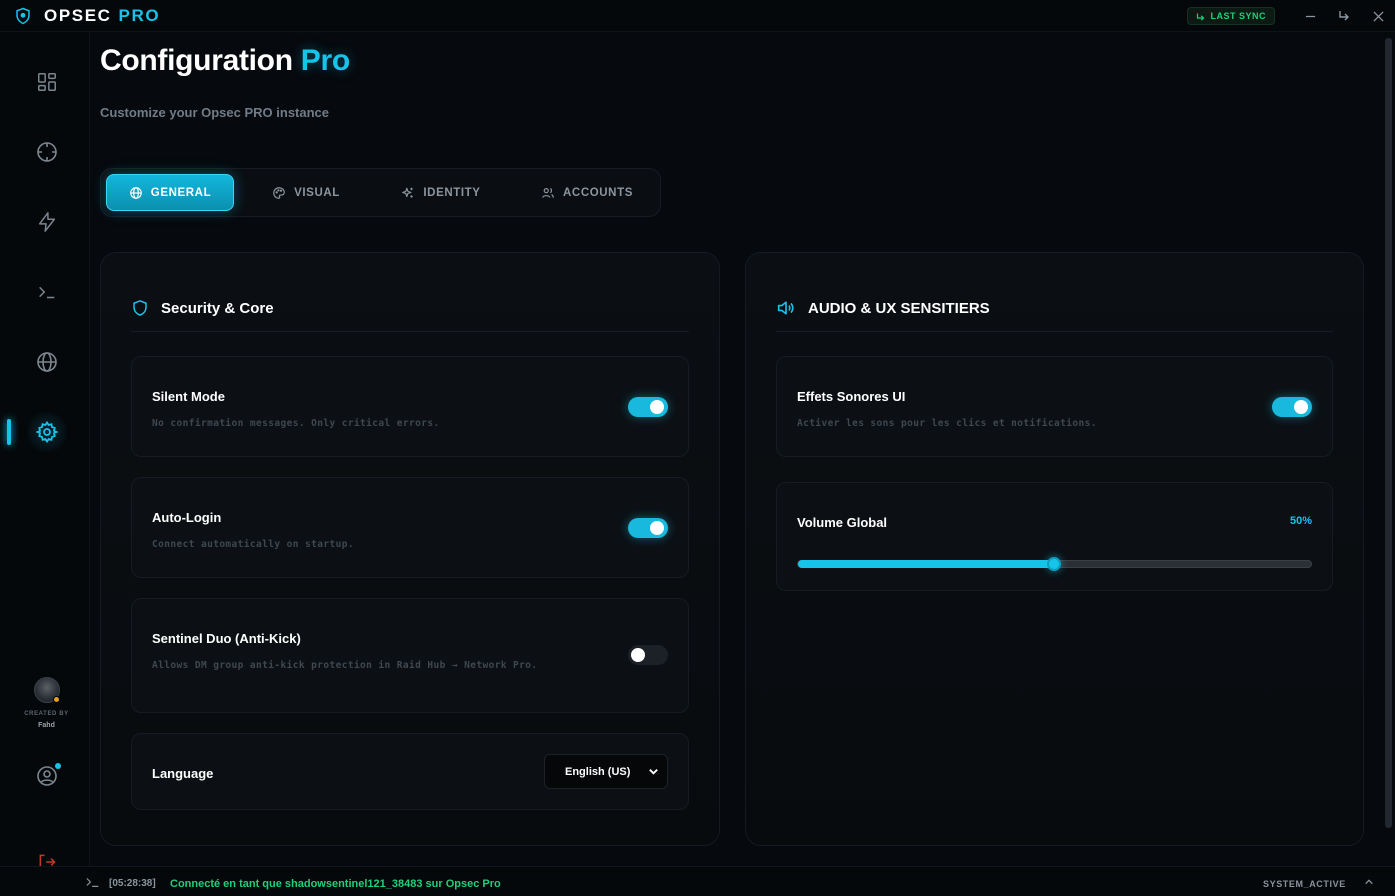  What do you see at coordinates (1300, 521) in the screenshot?
I see `volume-value: 50%` at bounding box center [1300, 521].